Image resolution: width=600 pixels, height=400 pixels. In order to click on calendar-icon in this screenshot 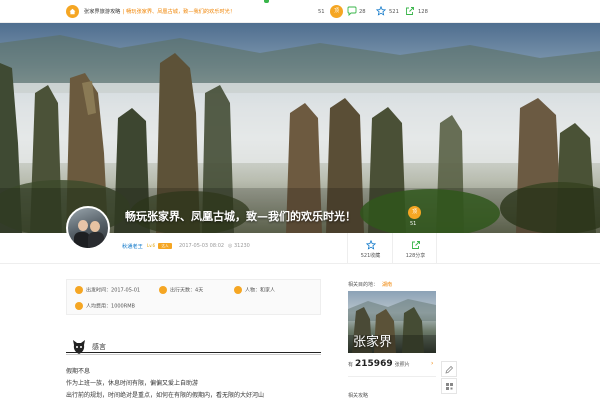, I will do `click(163, 290)`.